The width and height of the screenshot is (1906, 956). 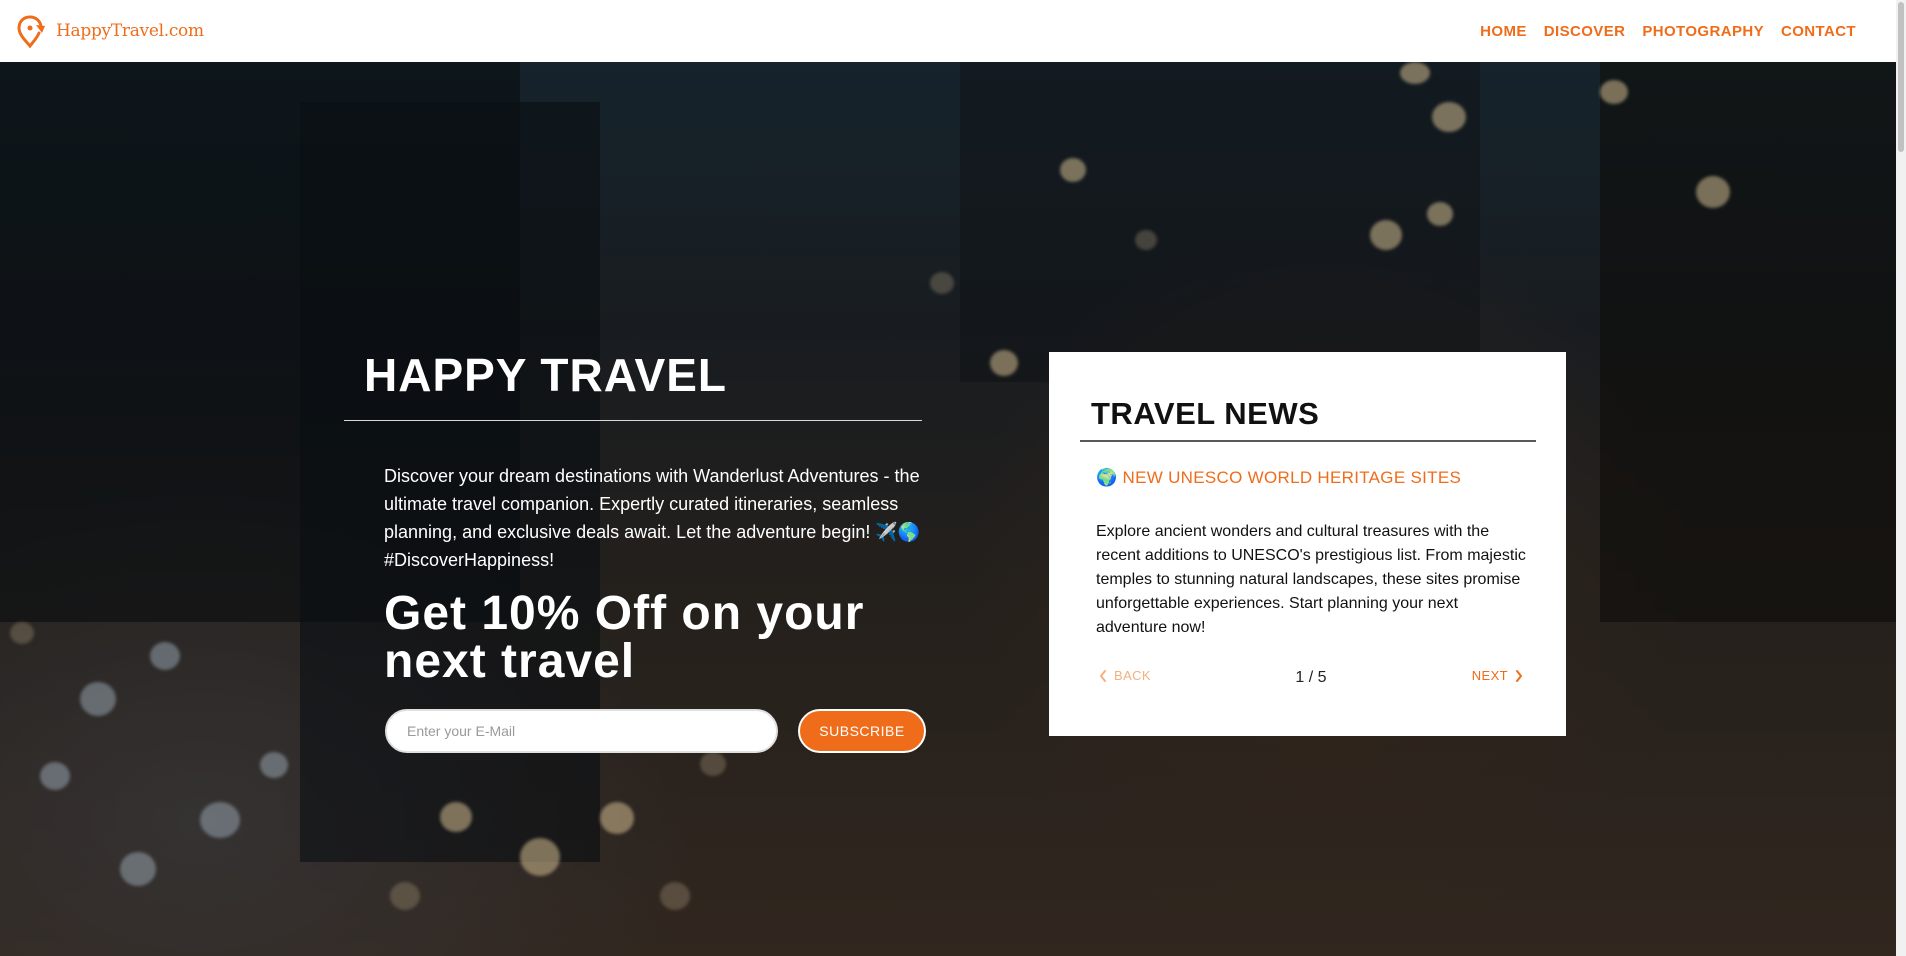 I want to click on email-input, so click(x=581, y=731).